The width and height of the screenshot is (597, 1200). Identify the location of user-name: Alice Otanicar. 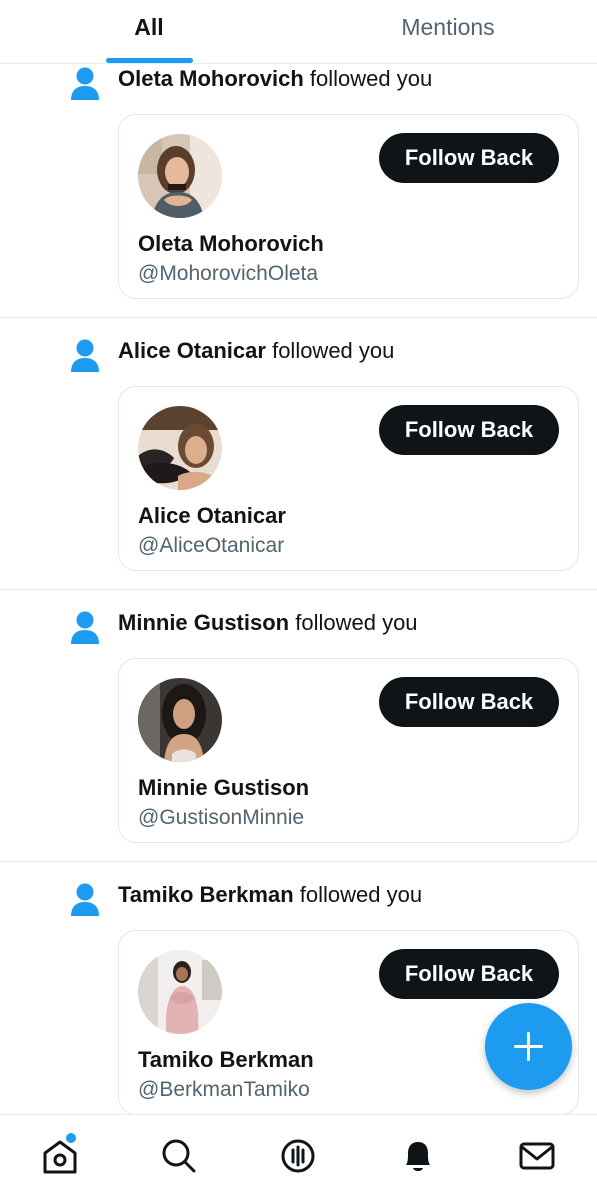
(212, 516).